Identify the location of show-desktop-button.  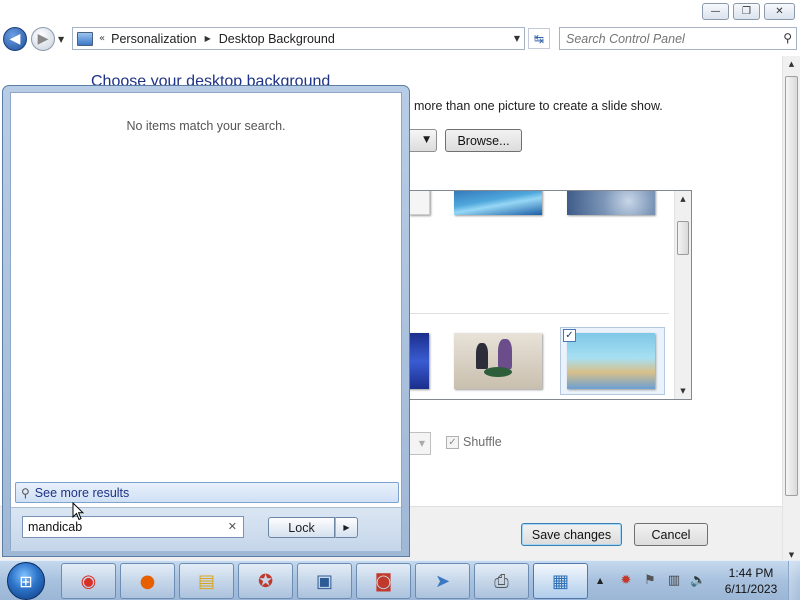
(794, 580).